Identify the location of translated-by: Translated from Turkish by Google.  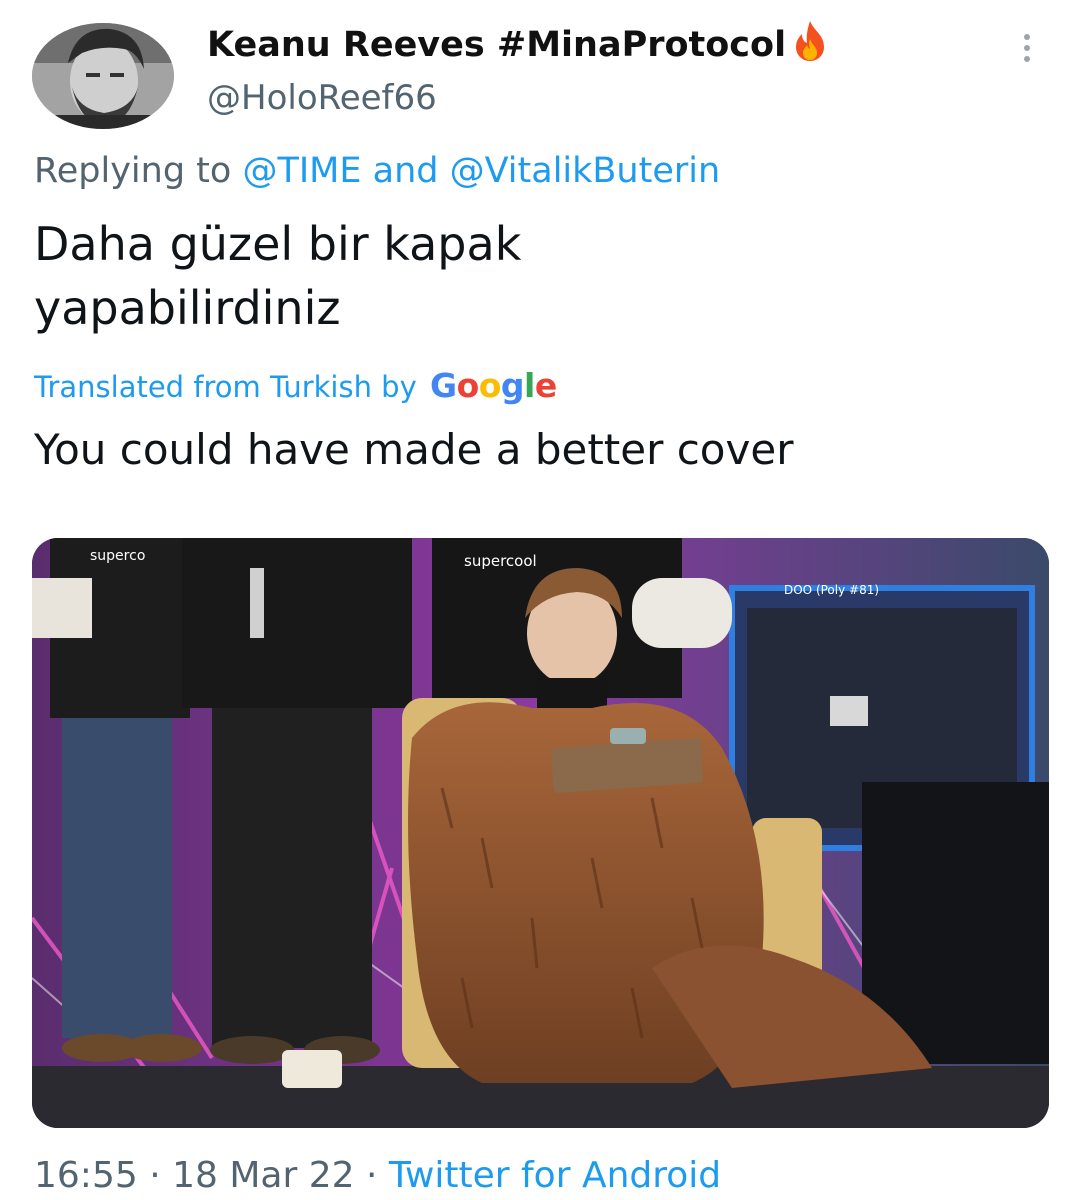
(295, 385).